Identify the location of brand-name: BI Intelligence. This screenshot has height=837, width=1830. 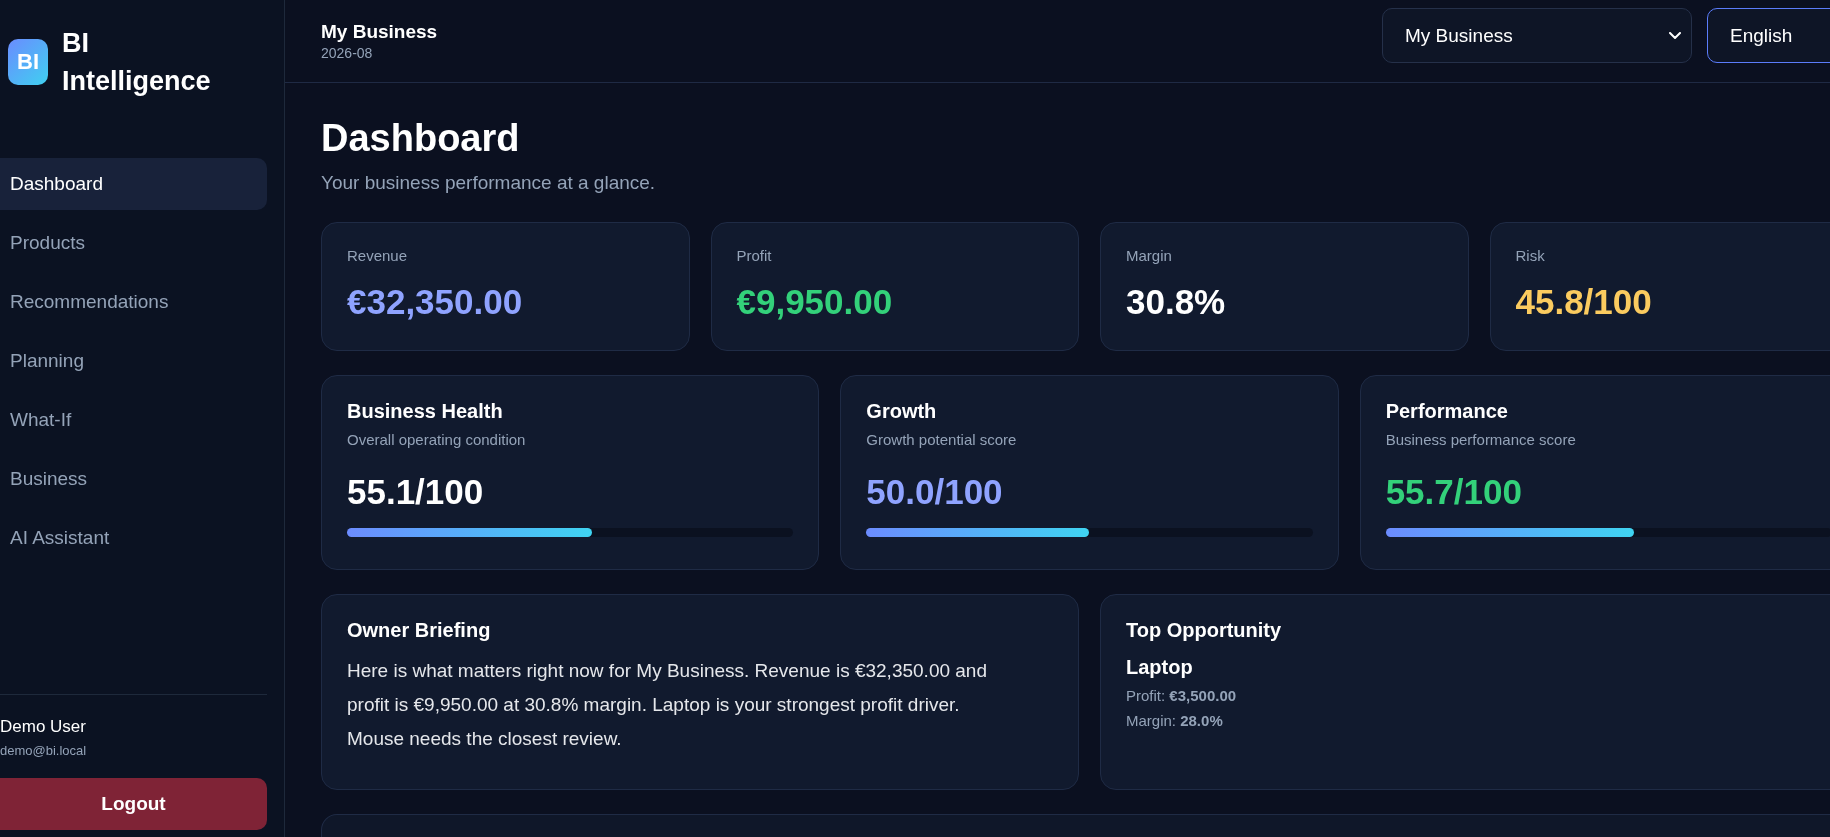
(137, 62).